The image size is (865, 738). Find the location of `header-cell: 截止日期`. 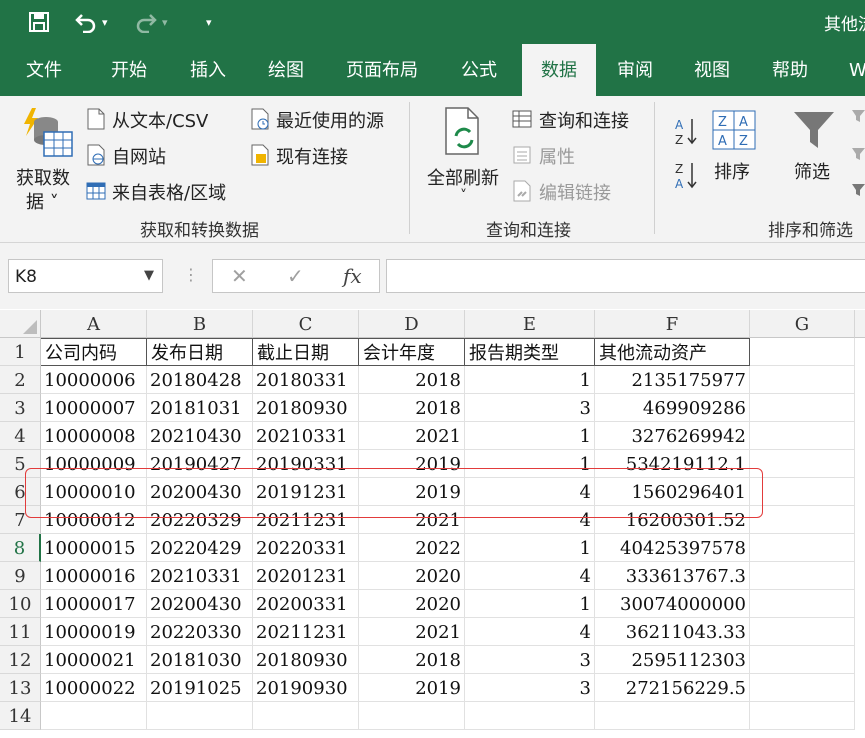

header-cell: 截止日期 is located at coordinates (306, 352).